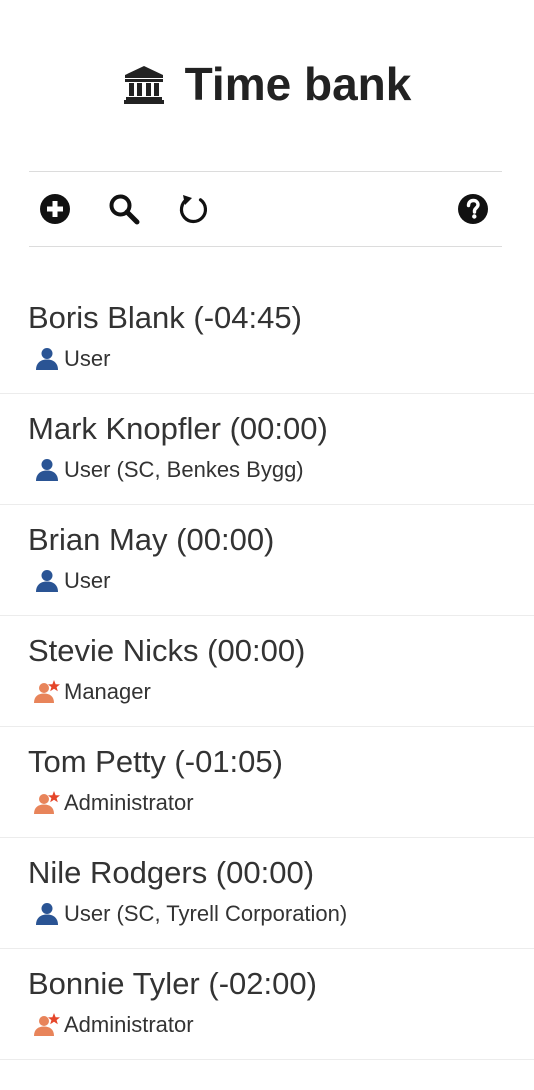 This screenshot has height=1090, width=534. I want to click on title-wrap: Time bank, so click(267, 84).